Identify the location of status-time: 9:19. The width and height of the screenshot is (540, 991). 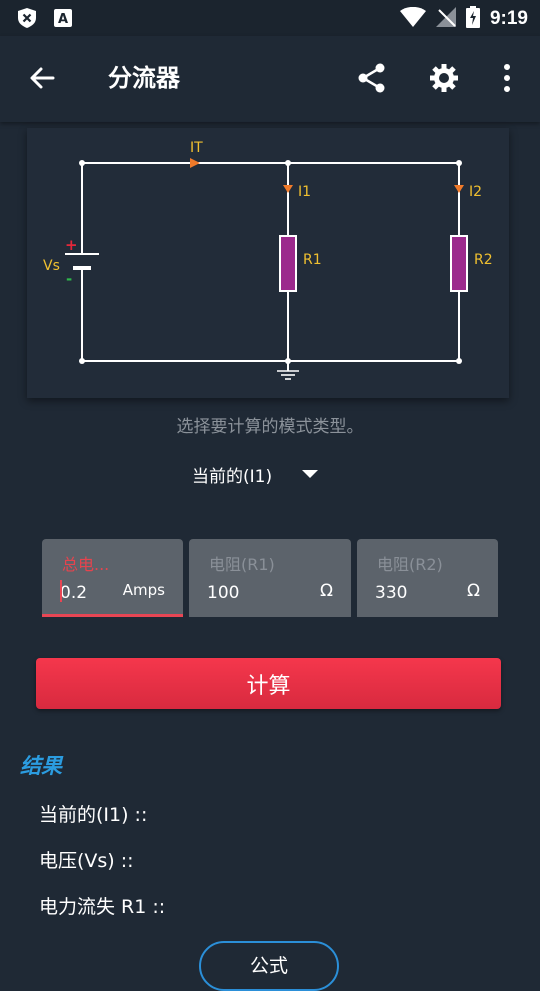
(508, 18).